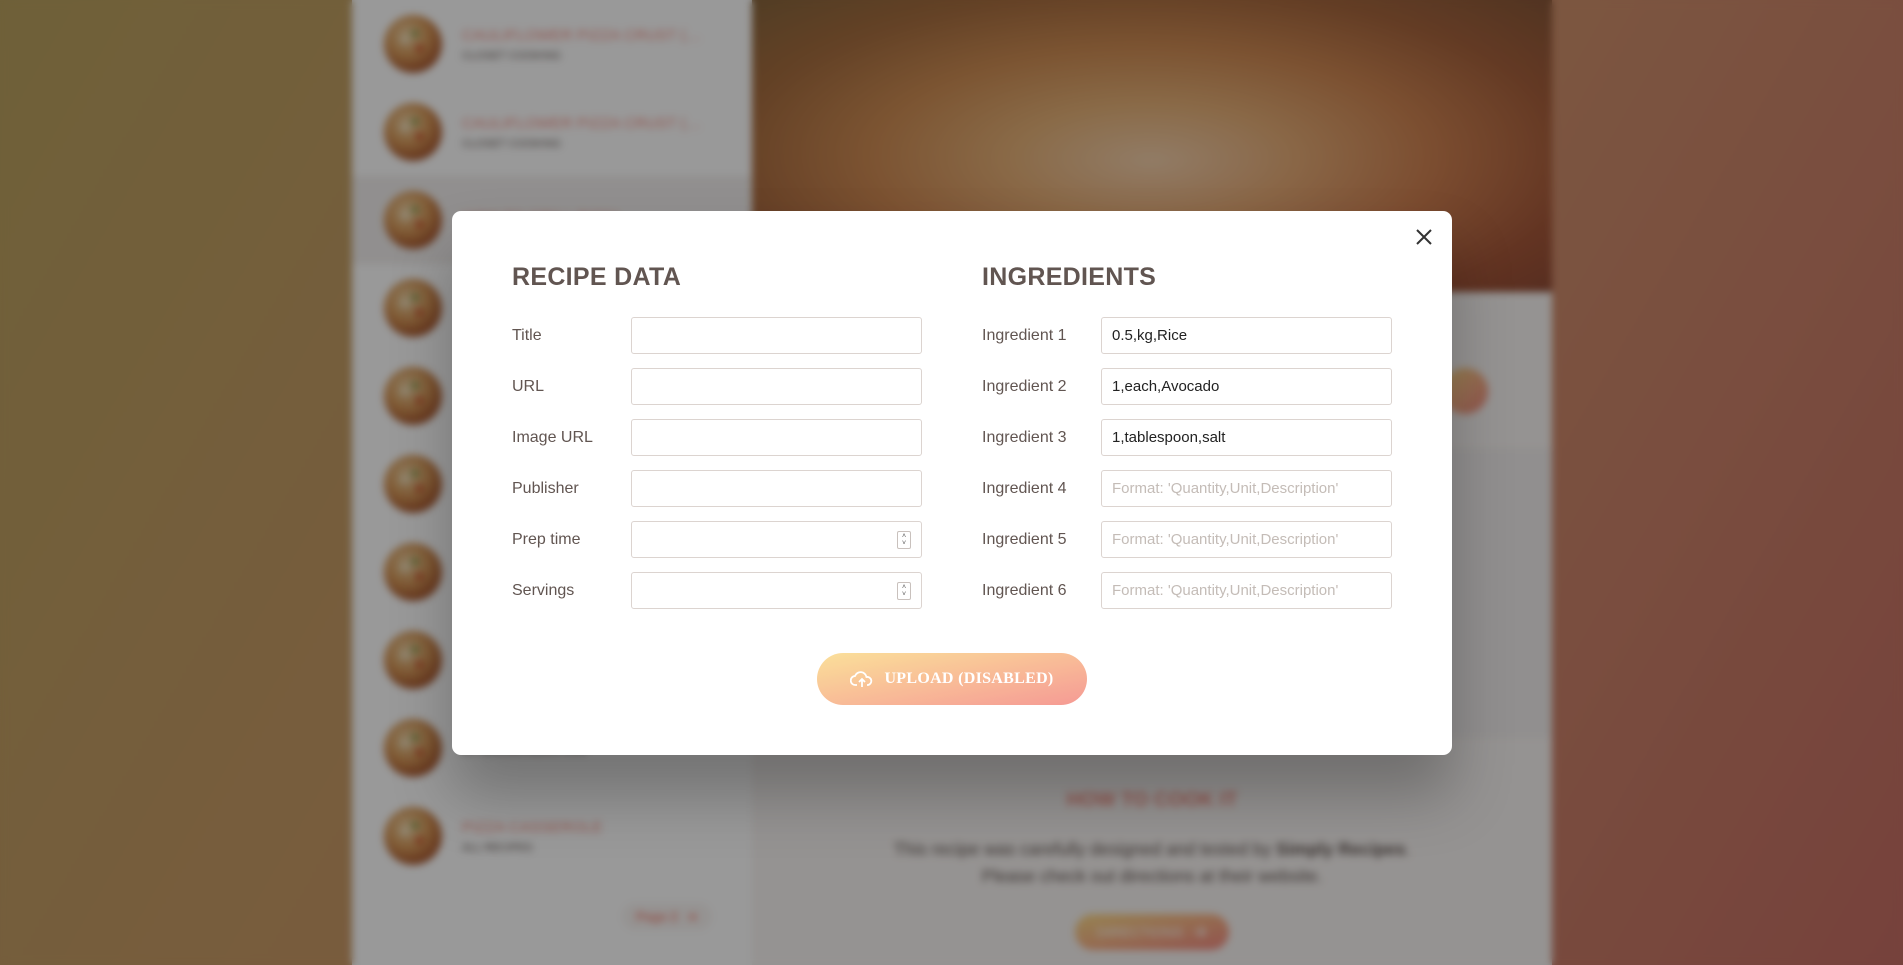  I want to click on url-input, so click(776, 386).